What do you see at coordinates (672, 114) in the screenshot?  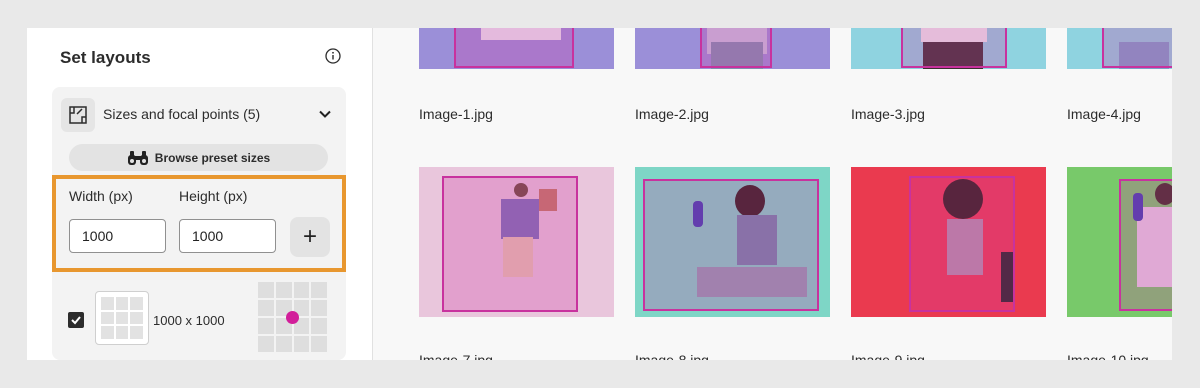 I see `image-caption-2: Image-2.jpg` at bounding box center [672, 114].